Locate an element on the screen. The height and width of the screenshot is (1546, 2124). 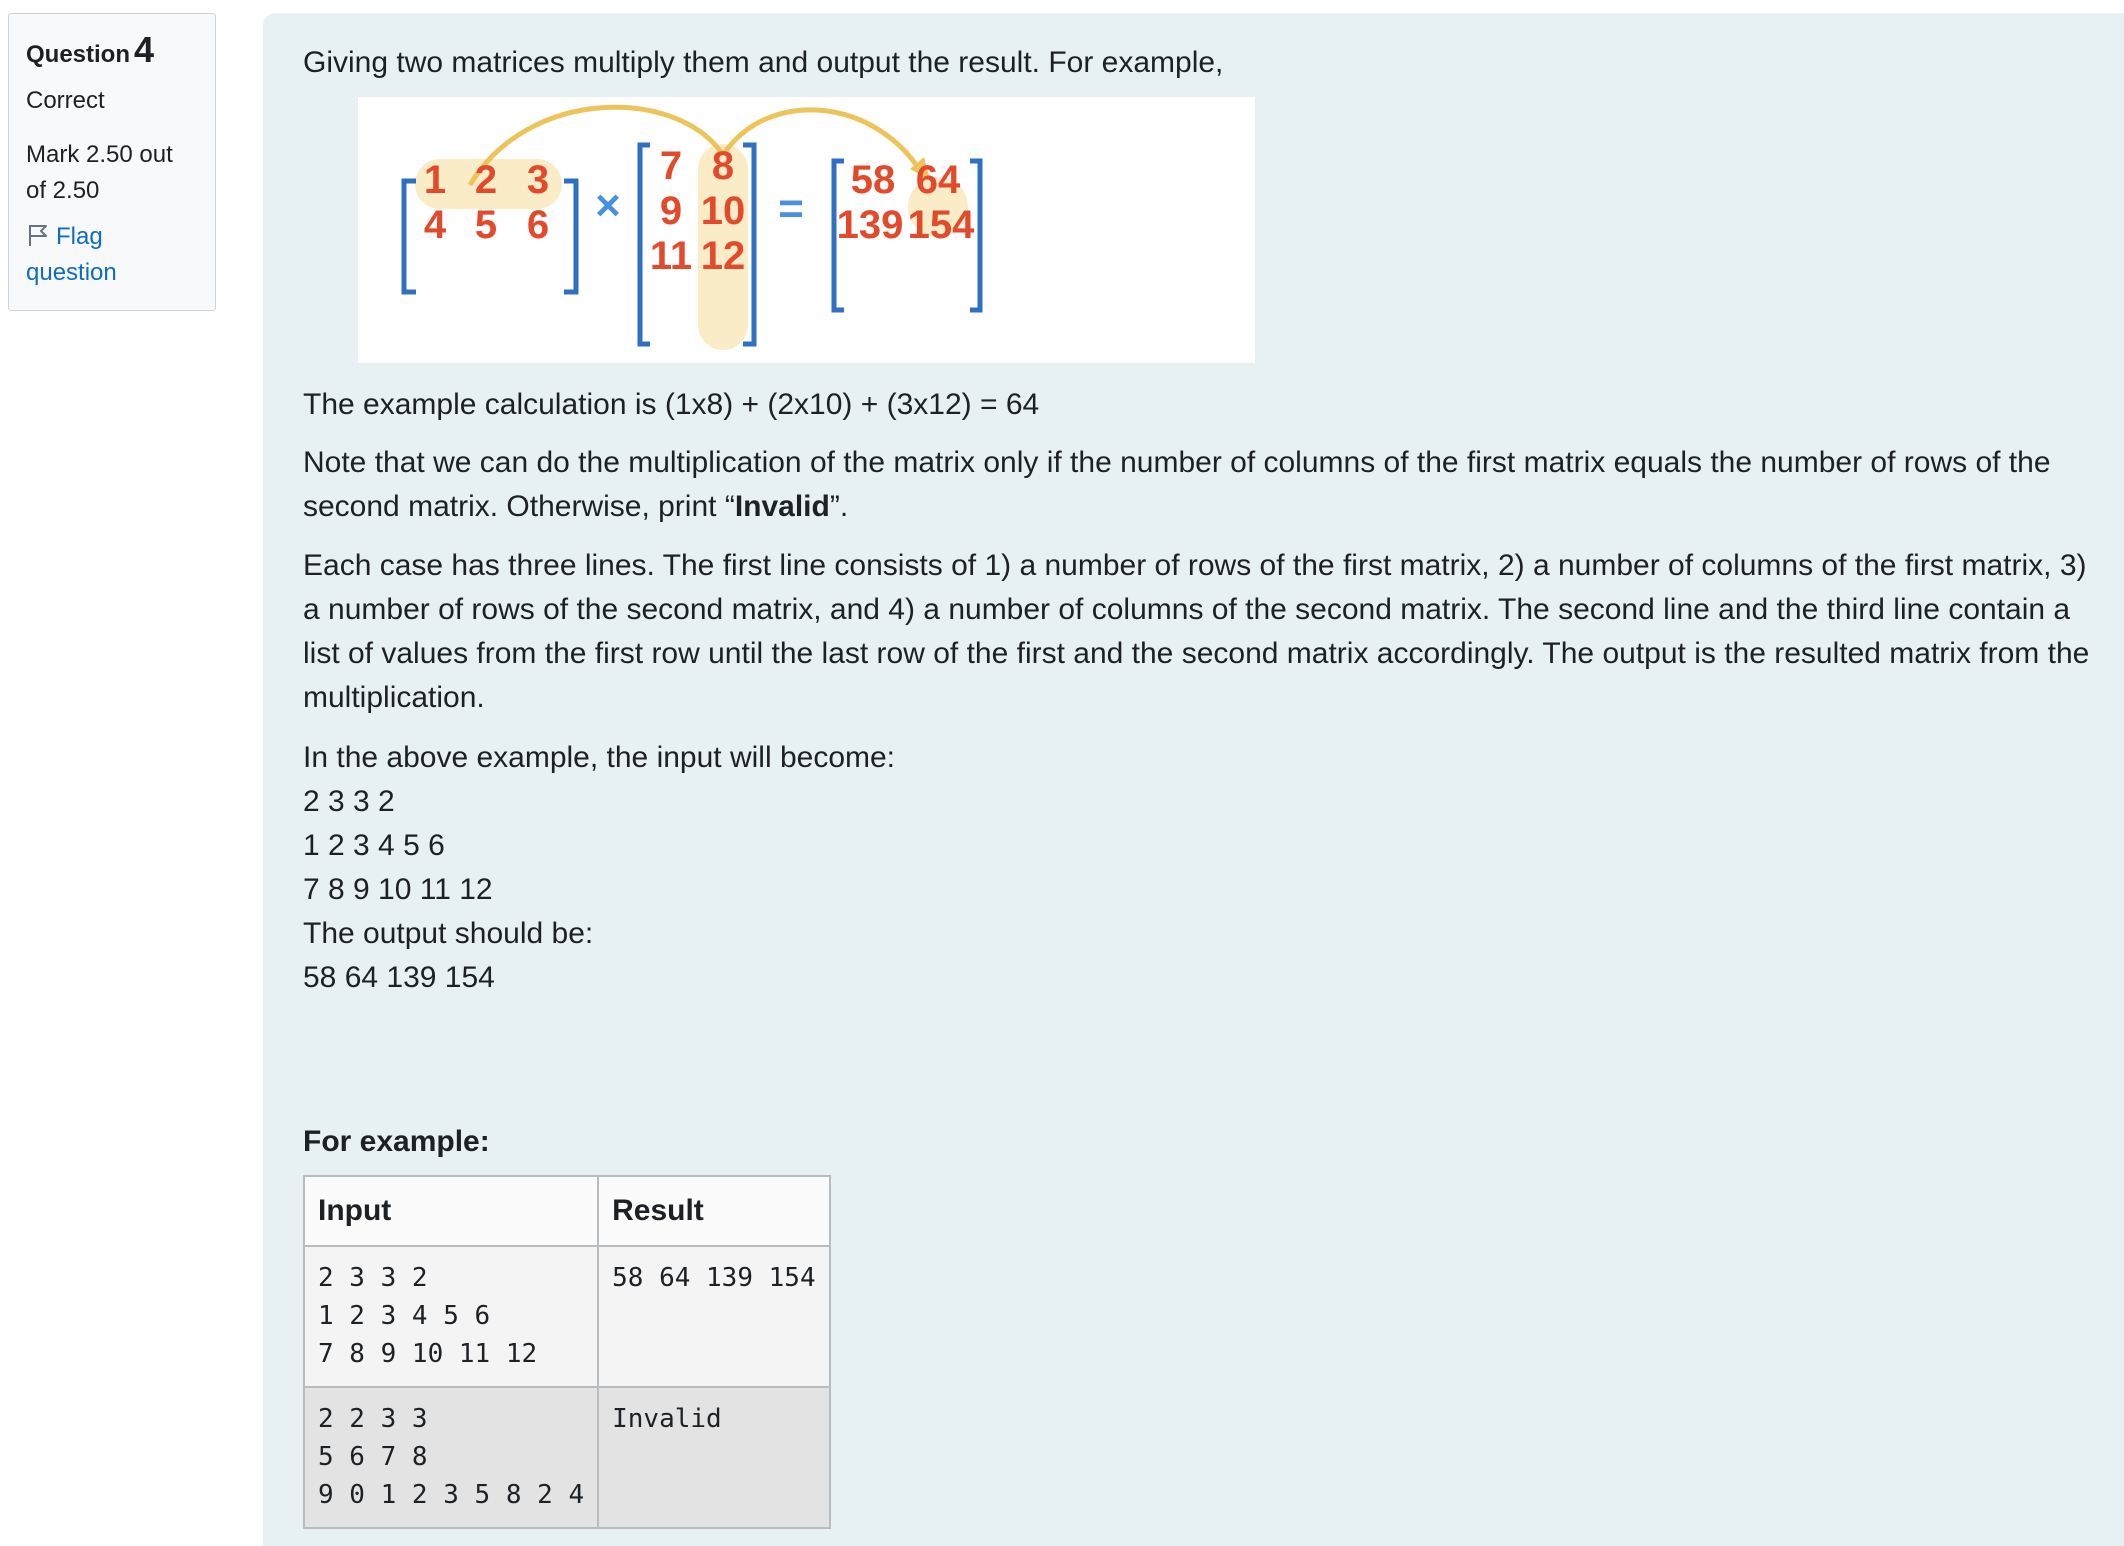
example-output-intro: The output should be: is located at coordinates (448, 933).